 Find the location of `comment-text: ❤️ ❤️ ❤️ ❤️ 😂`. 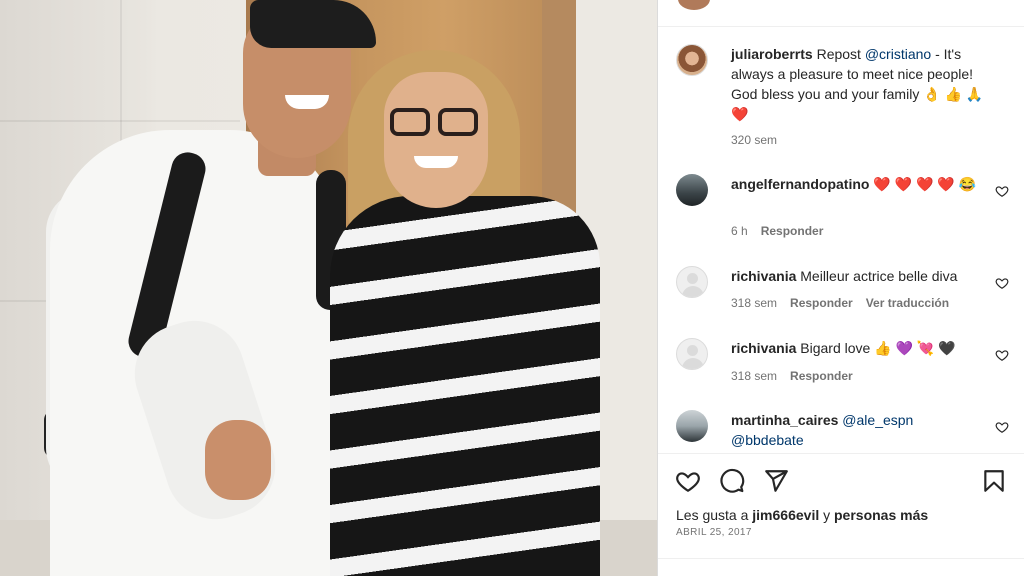

comment-text: ❤️ ❤️ ❤️ ❤️ 😂 is located at coordinates (923, 184).